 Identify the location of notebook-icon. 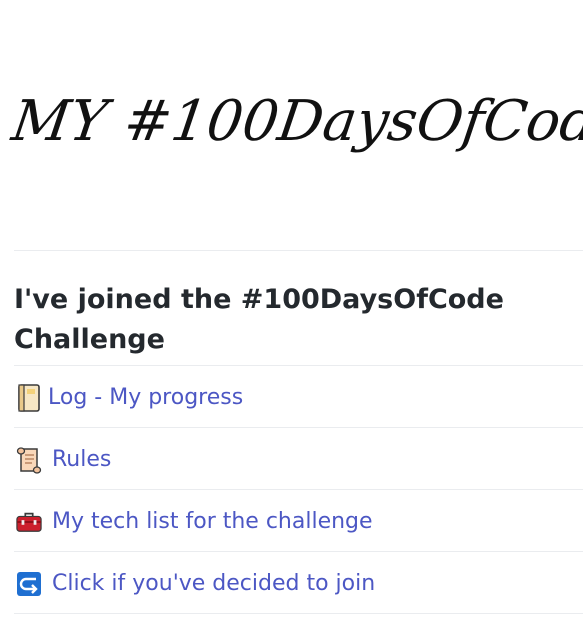
(29, 397).